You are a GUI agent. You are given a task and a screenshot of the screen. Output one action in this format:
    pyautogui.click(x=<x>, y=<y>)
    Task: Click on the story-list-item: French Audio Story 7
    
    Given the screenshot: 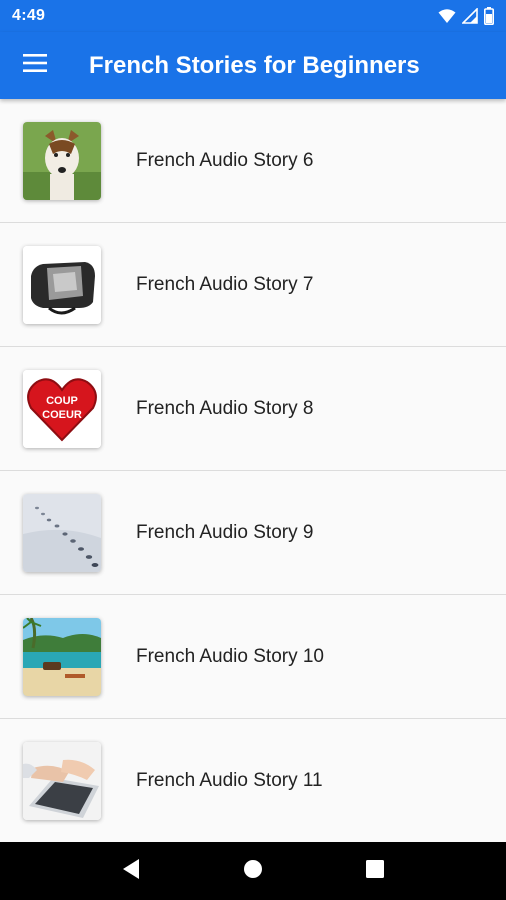 What is the action you would take?
    pyautogui.click(x=253, y=285)
    